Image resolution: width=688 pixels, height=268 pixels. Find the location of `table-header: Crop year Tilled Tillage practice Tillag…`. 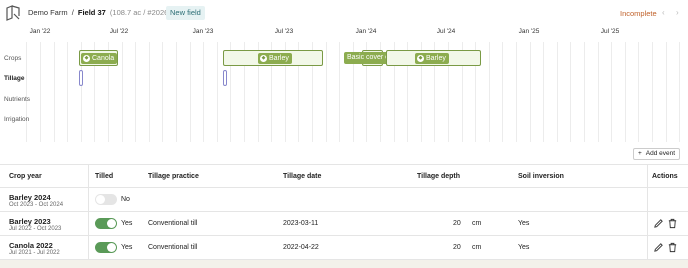

table-header: Crop year Tilled Tillage practice Tillag… is located at coordinates (344, 176).